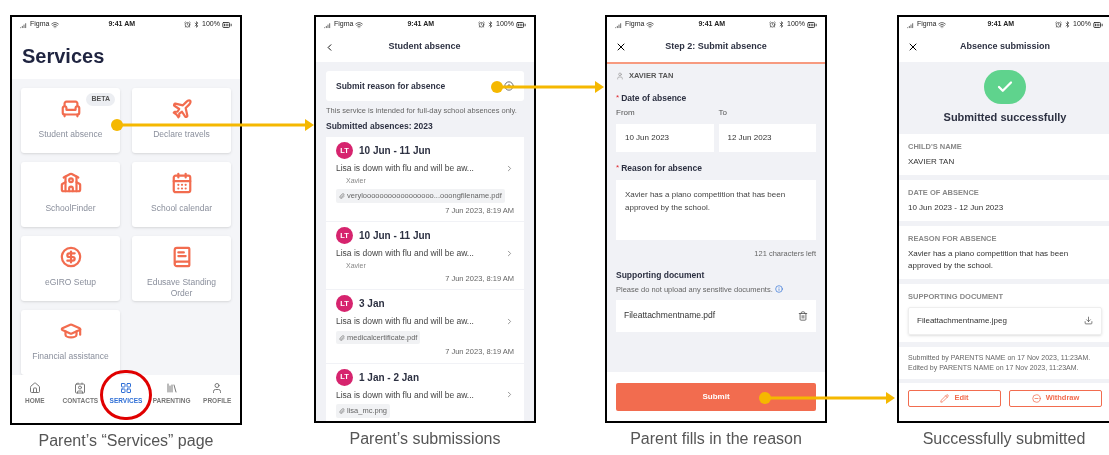  Describe the element at coordinates (661, 275) in the screenshot. I see `field-label: Supporting document` at that location.